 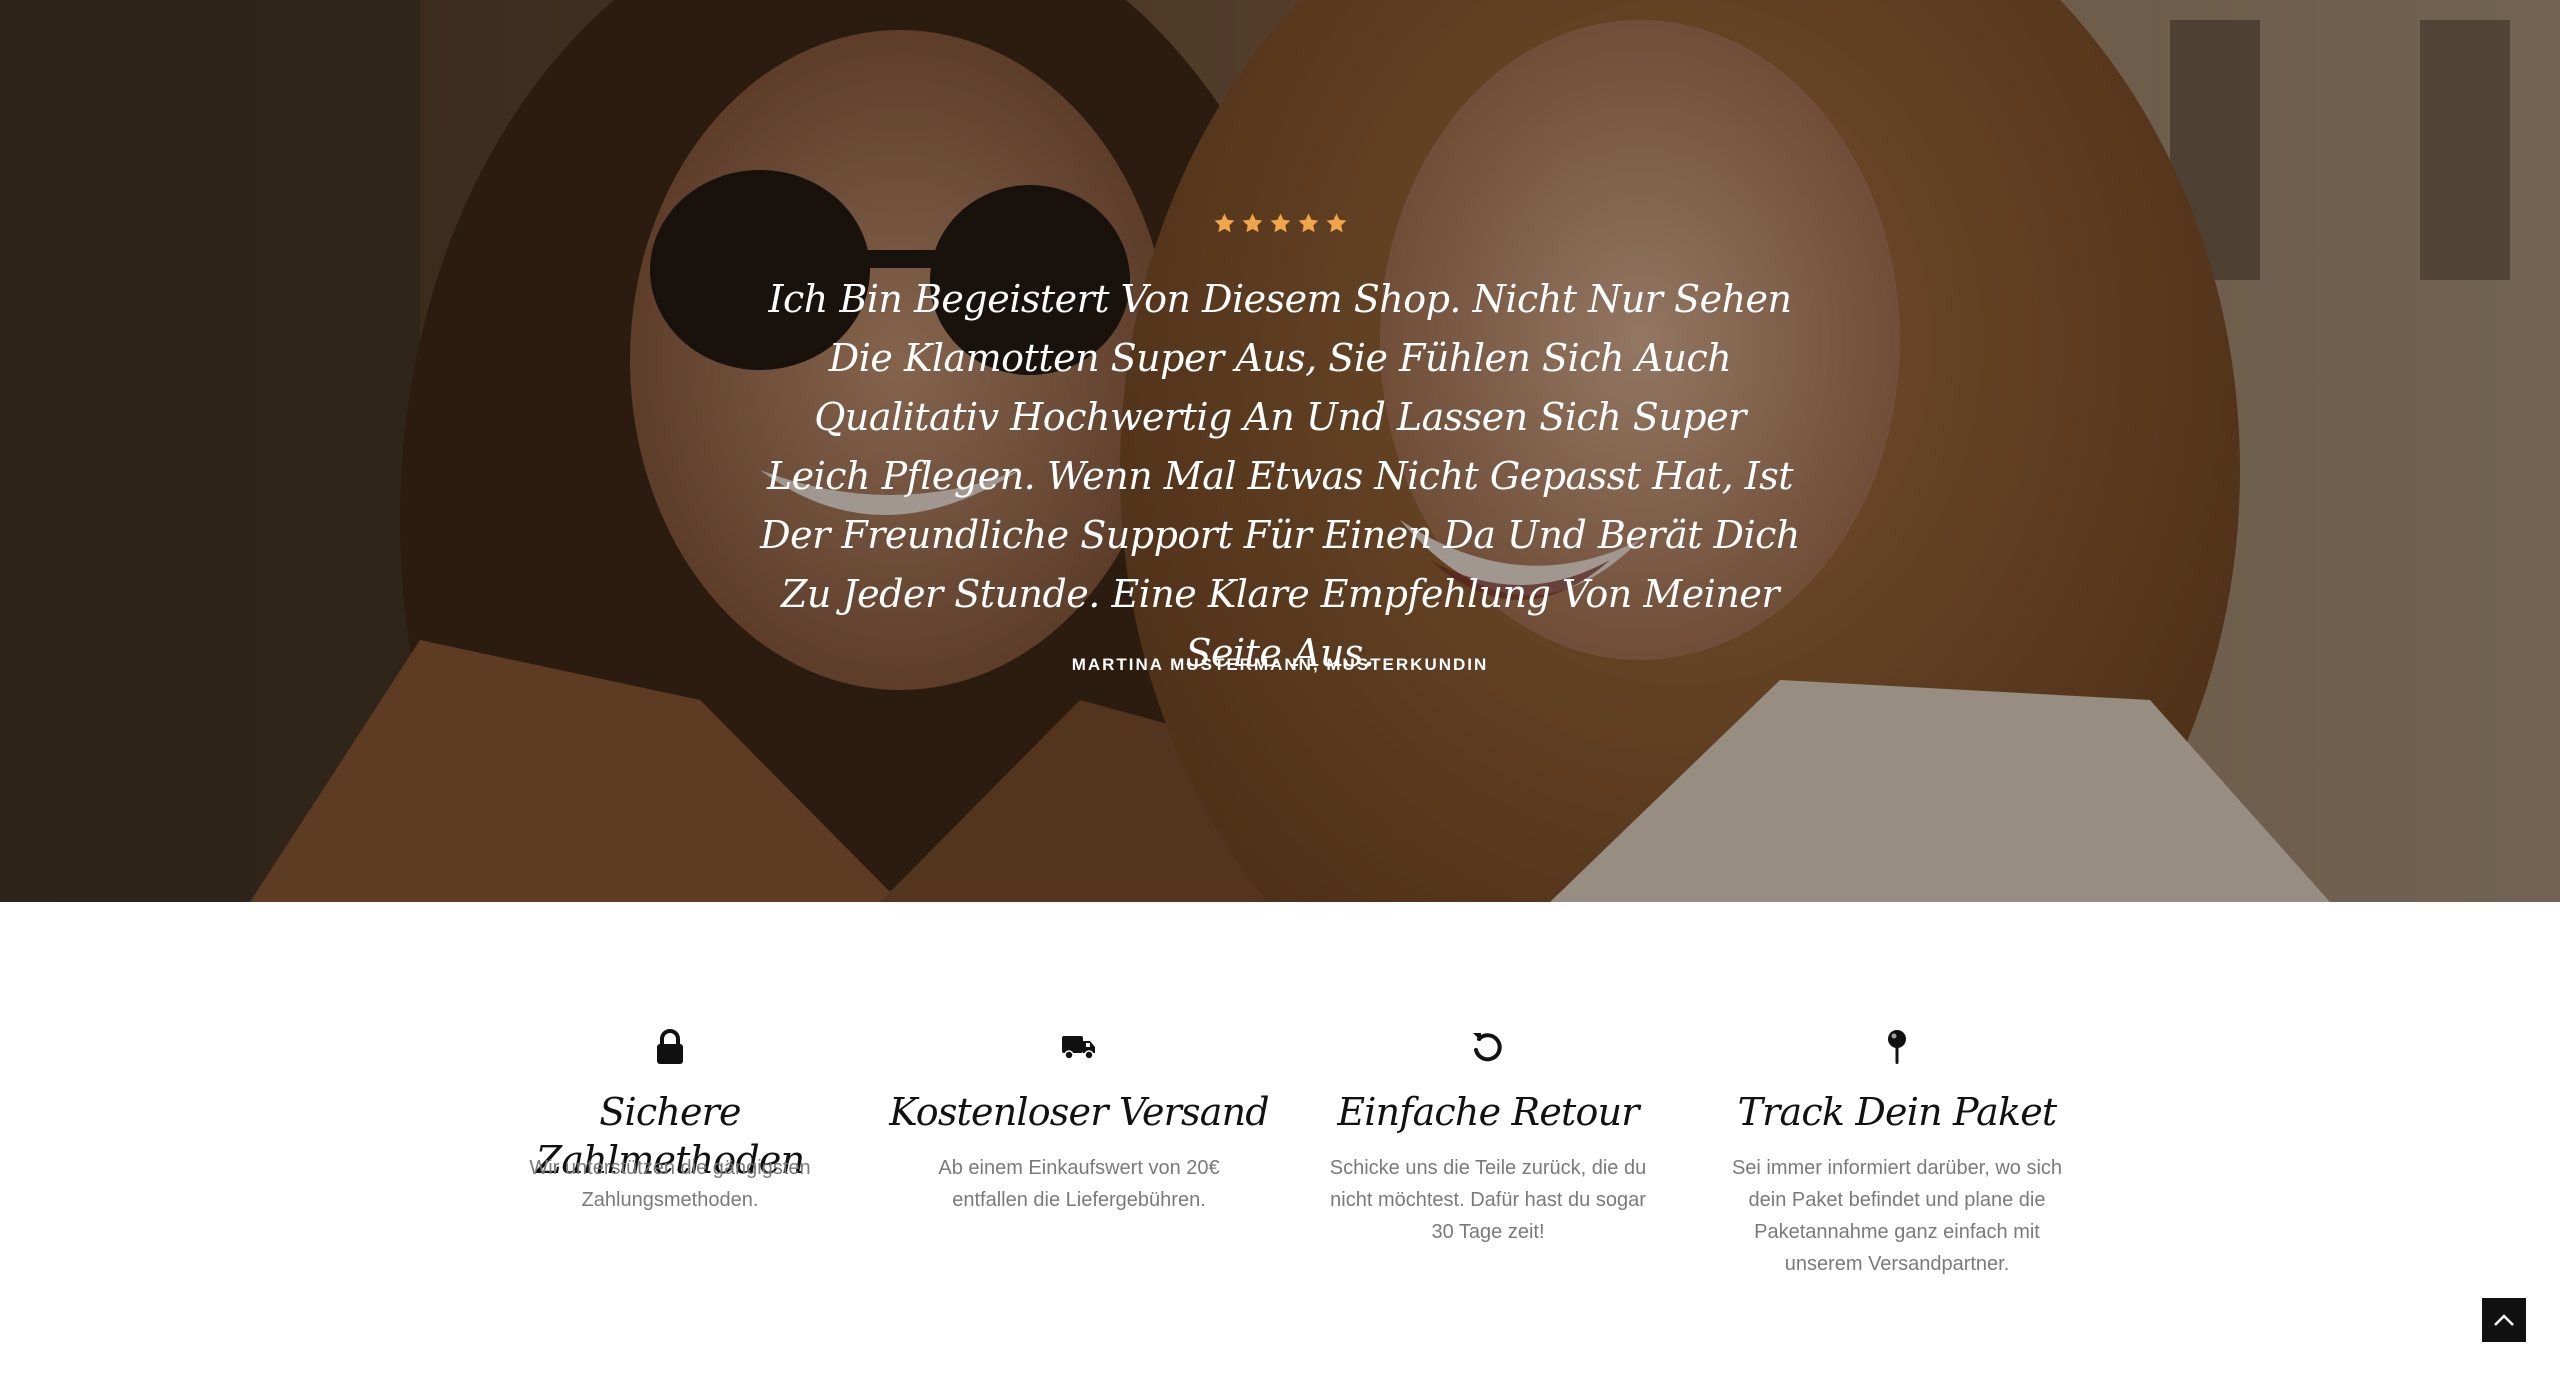 What do you see at coordinates (1280, 664) in the screenshot?
I see `testimonial-author: MARTINA MUSTERMANN, MUSTERKUNDIN` at bounding box center [1280, 664].